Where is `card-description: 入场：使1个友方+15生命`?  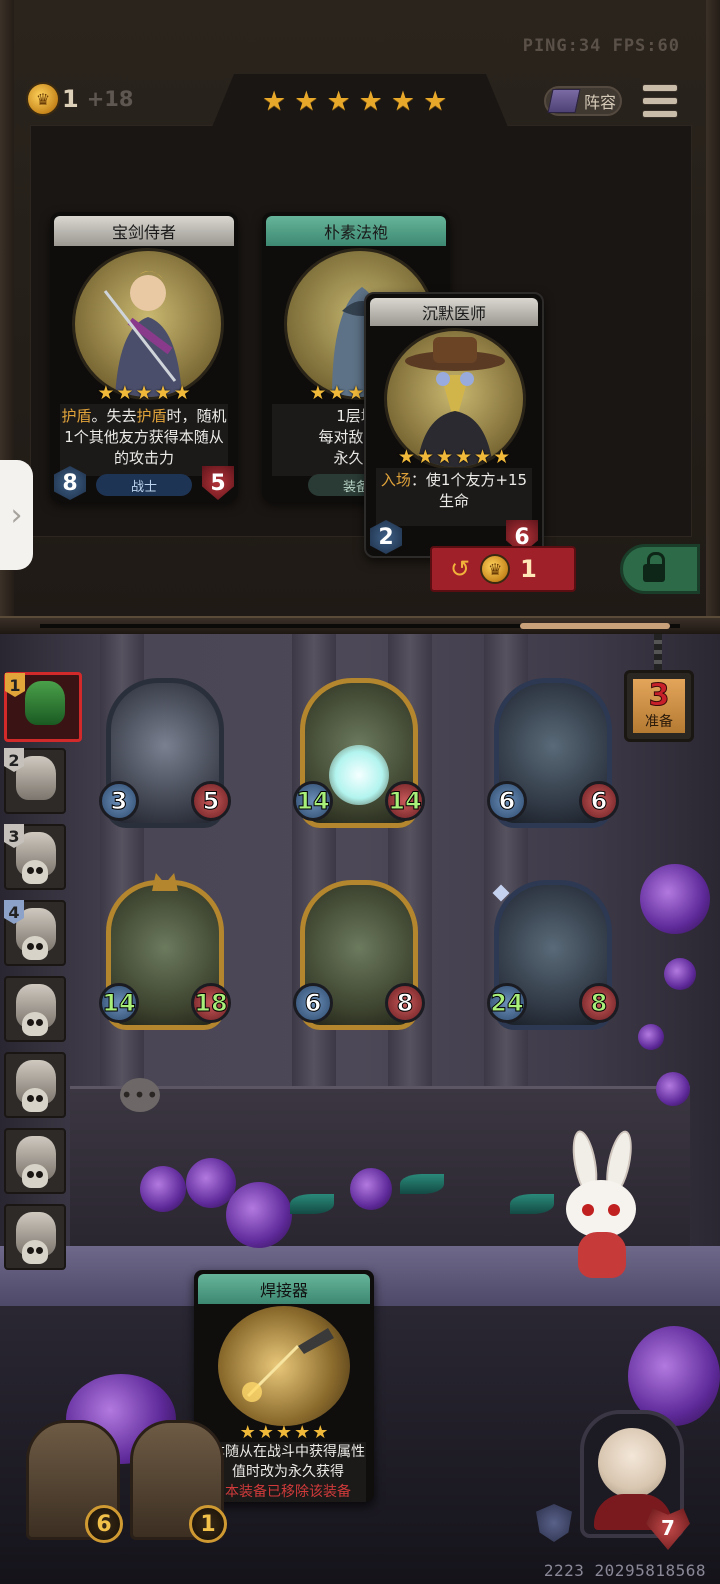 card-description: 入场：使1个友方+15生命 is located at coordinates (454, 497).